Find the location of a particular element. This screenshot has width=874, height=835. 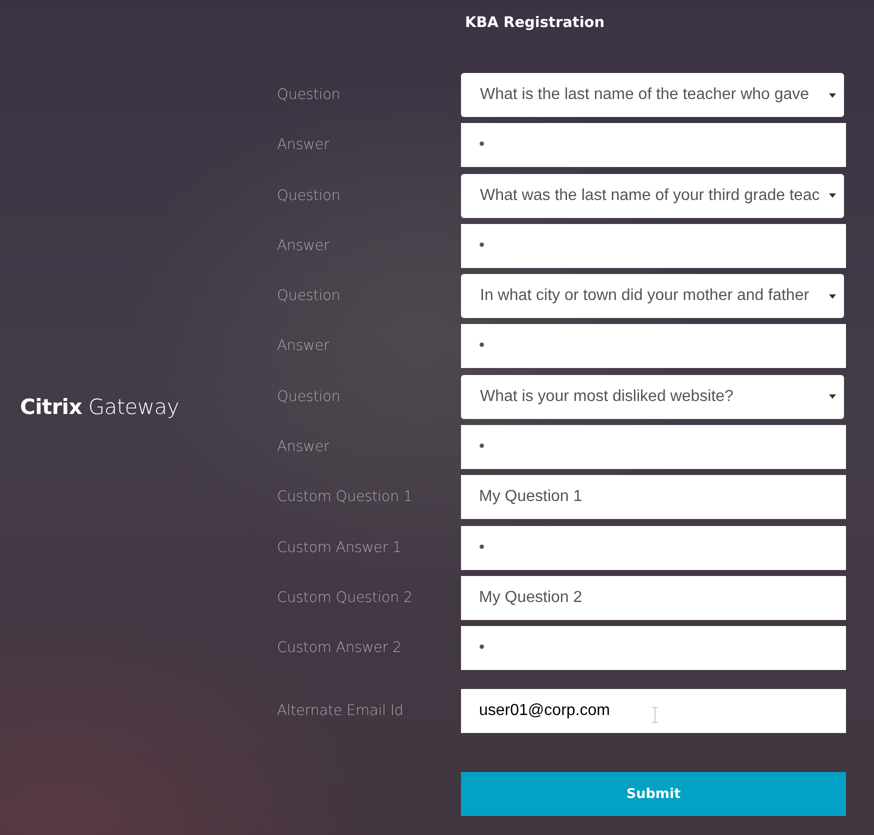

question-select: In what city or town did your mother and father is located at coordinates (652, 296).